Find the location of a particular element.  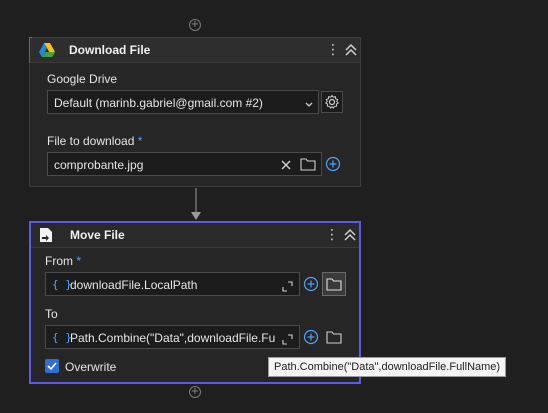

from-value: downloadFile.LocalPath is located at coordinates (134, 285).